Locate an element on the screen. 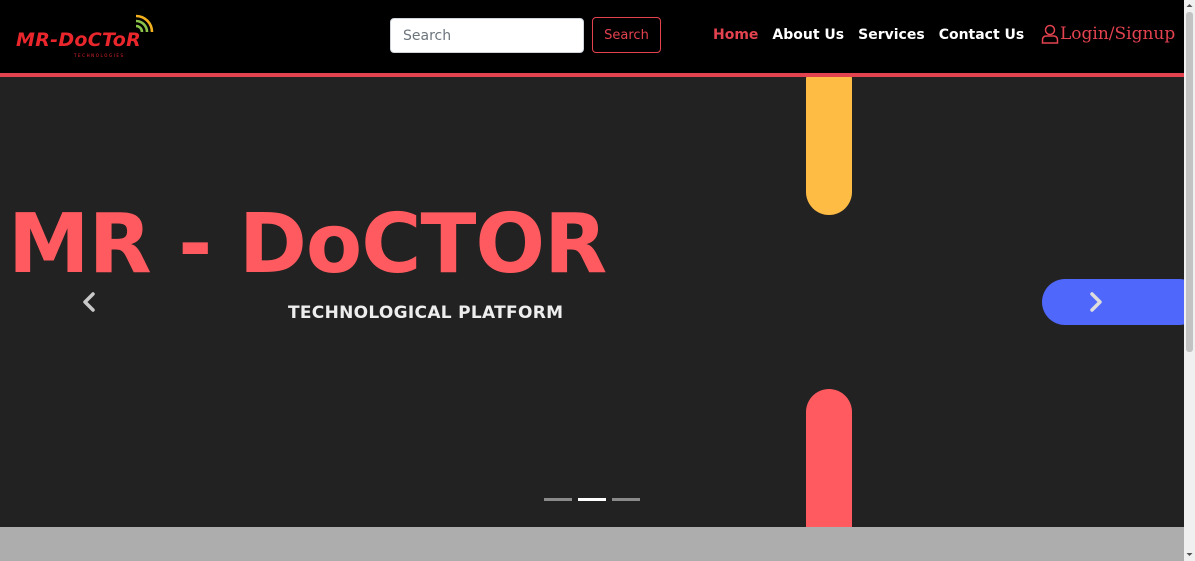 The image size is (1195, 561). decorative-pill-red is located at coordinates (829, 458).